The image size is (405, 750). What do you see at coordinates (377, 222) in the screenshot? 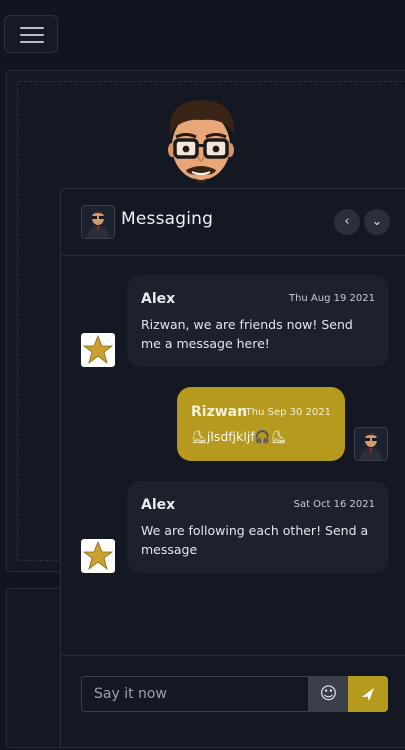
I see `chevron-down-icon: ⌄` at bounding box center [377, 222].